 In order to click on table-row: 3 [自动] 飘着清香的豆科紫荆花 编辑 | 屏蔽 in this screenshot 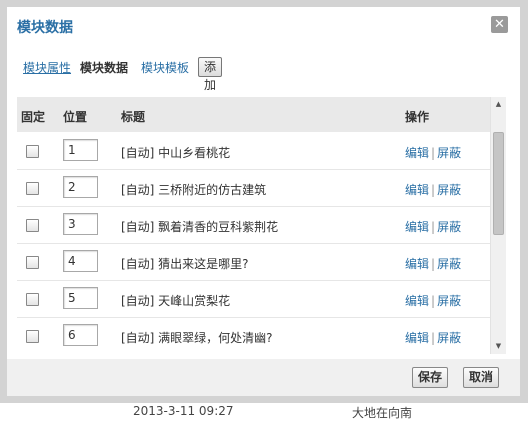, I will do `click(253, 225)`.